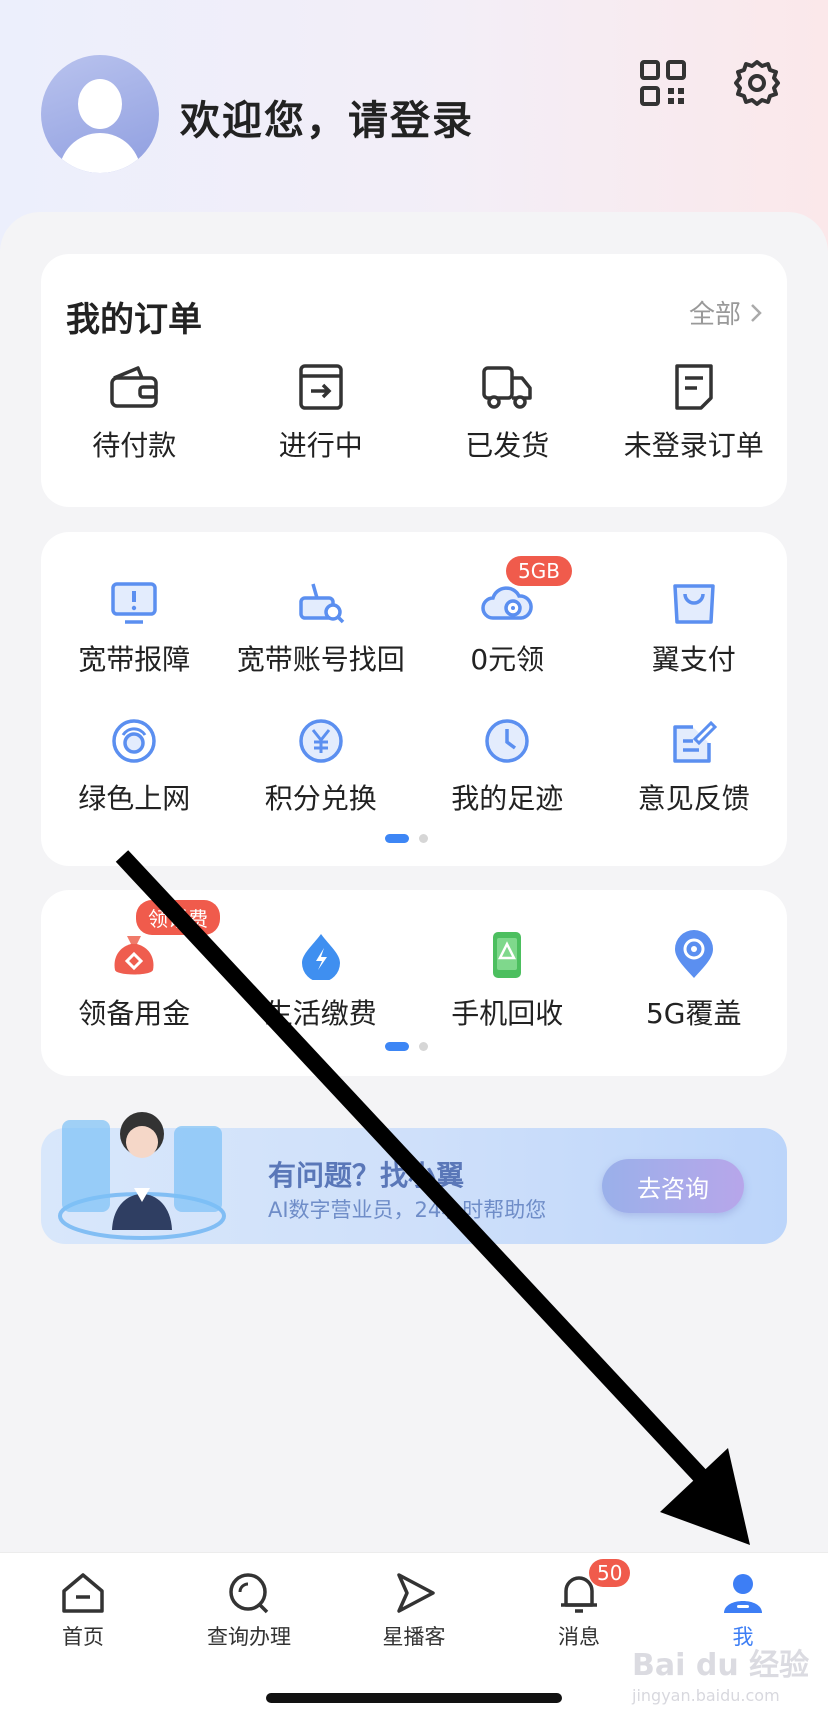 The width and height of the screenshot is (828, 1720). I want to click on service-label: 意见反馈, so click(693, 798).